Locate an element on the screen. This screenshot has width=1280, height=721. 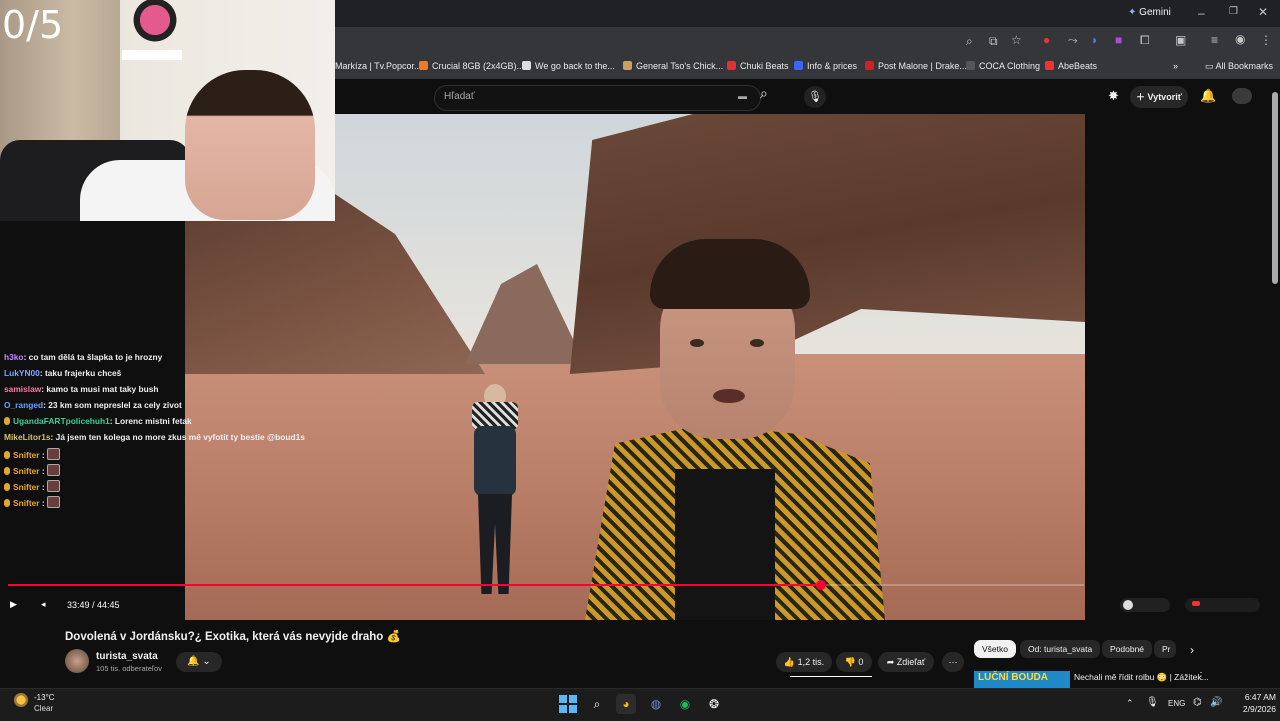
create-button: ＋ Vytvoriť is located at coordinates (1159, 97).